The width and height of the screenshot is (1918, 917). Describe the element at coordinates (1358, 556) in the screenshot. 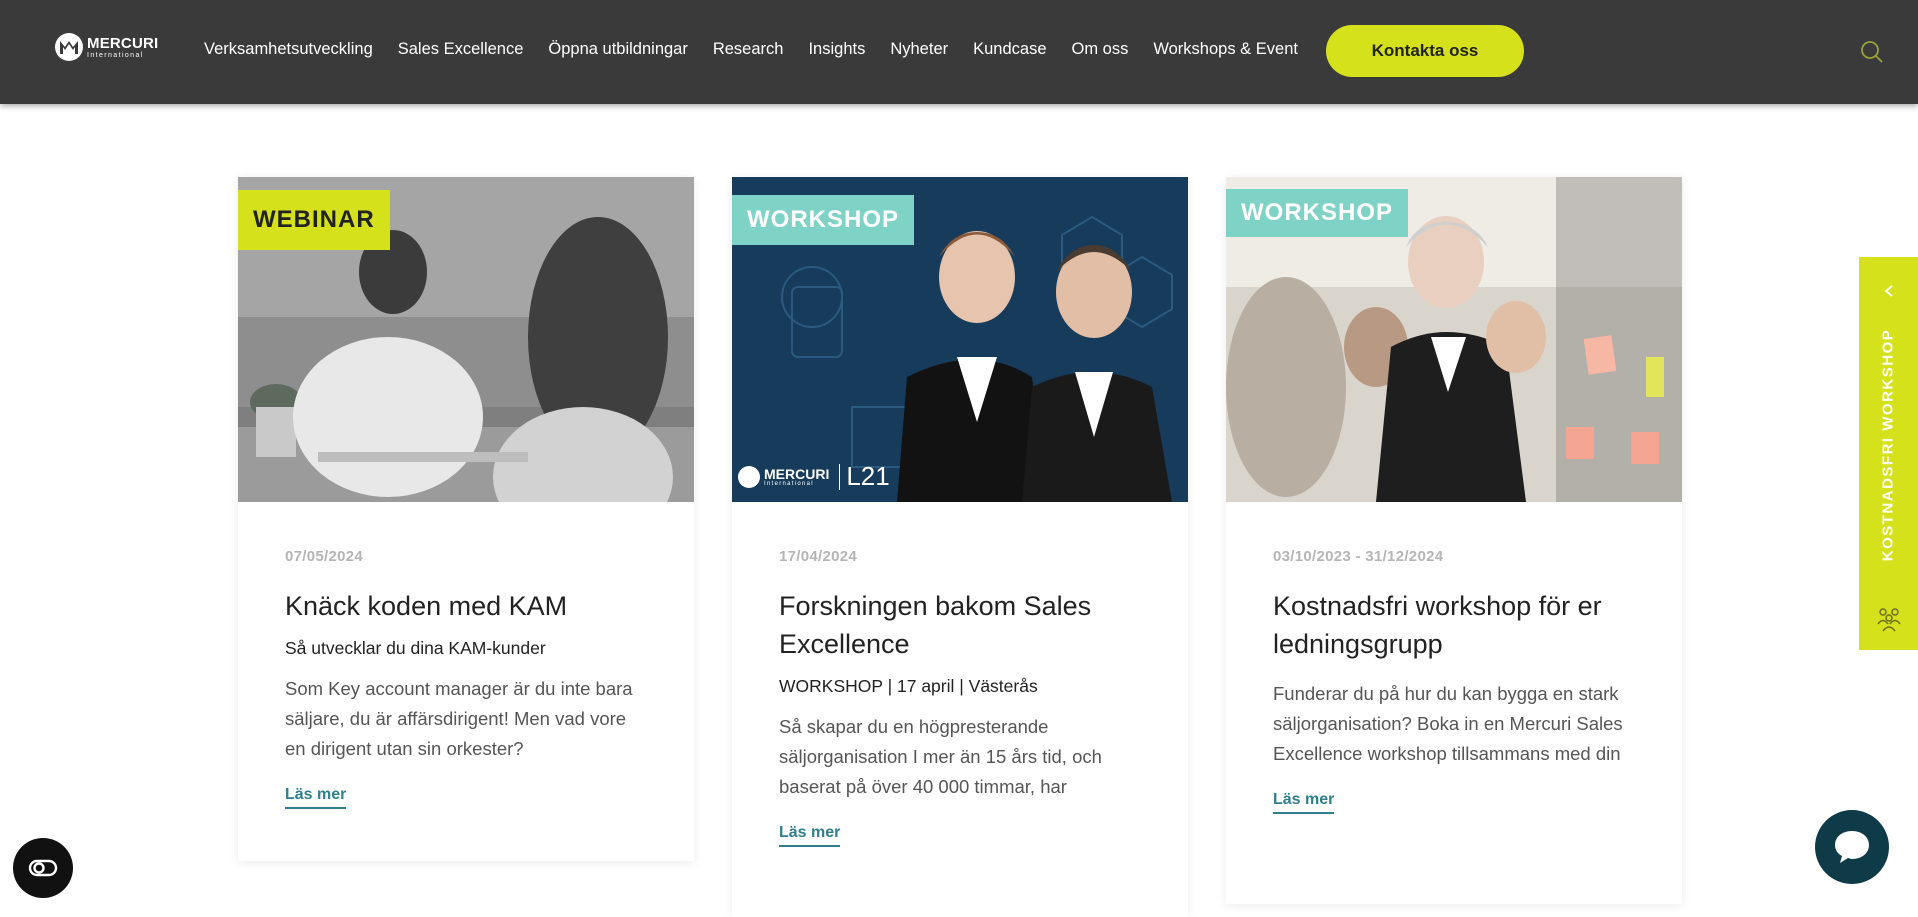

I see `card-date: 03/10/2023 - 31/12/2024` at that location.